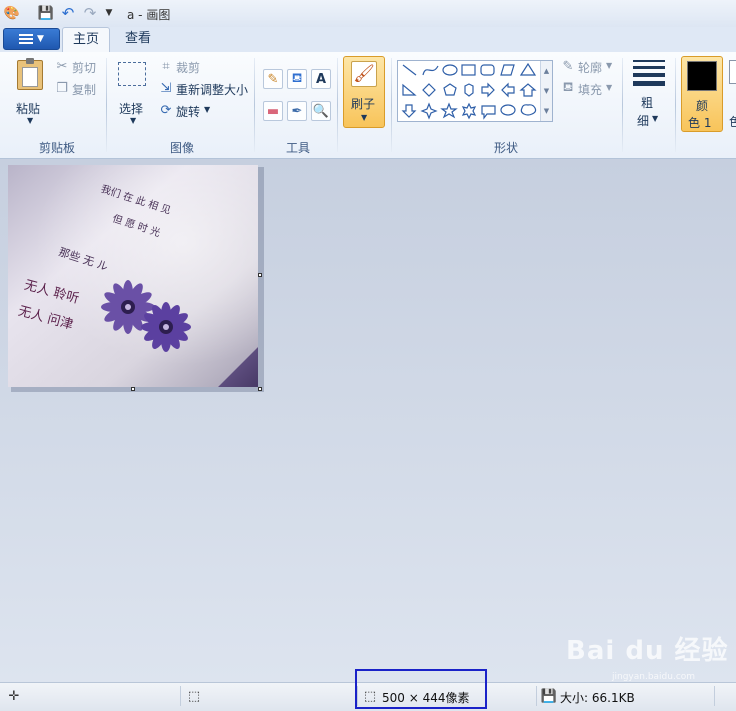  I want to click on oval-callout-shape-icon, so click(508, 110).